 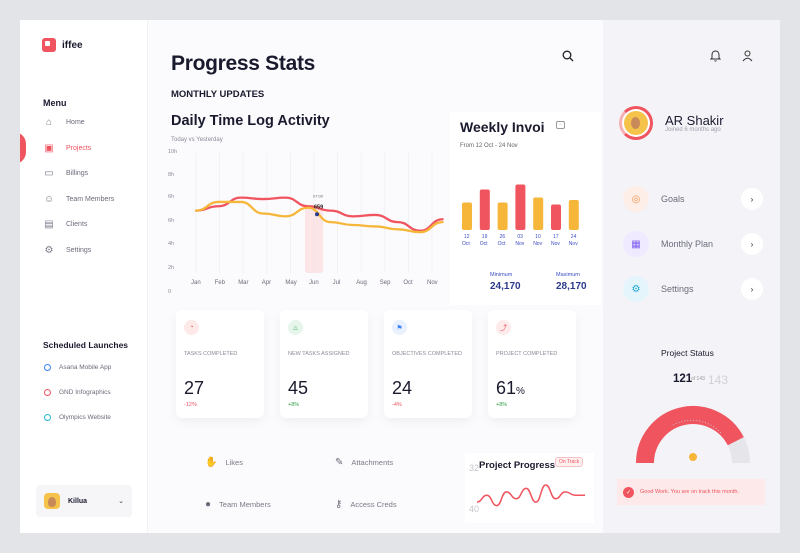 What do you see at coordinates (49, 148) in the screenshot?
I see `grid-icon: ▣` at bounding box center [49, 148].